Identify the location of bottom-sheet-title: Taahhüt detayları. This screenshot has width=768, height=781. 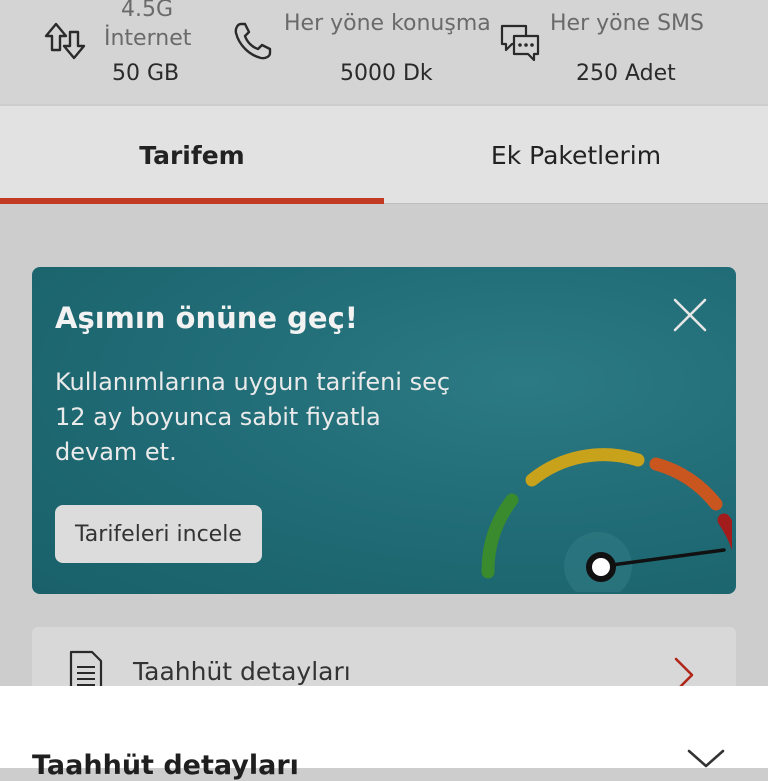
(165, 765).